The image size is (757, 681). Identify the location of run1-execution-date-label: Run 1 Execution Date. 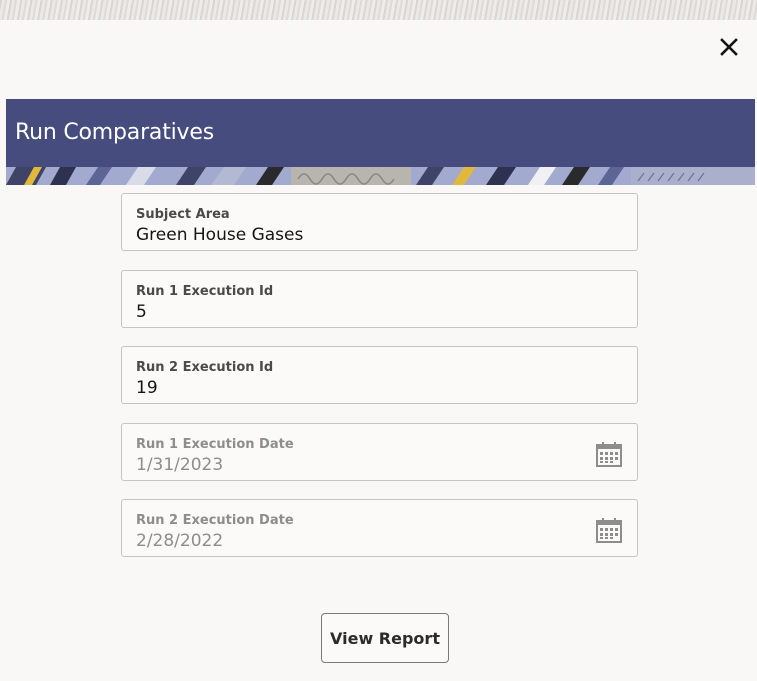
(215, 444).